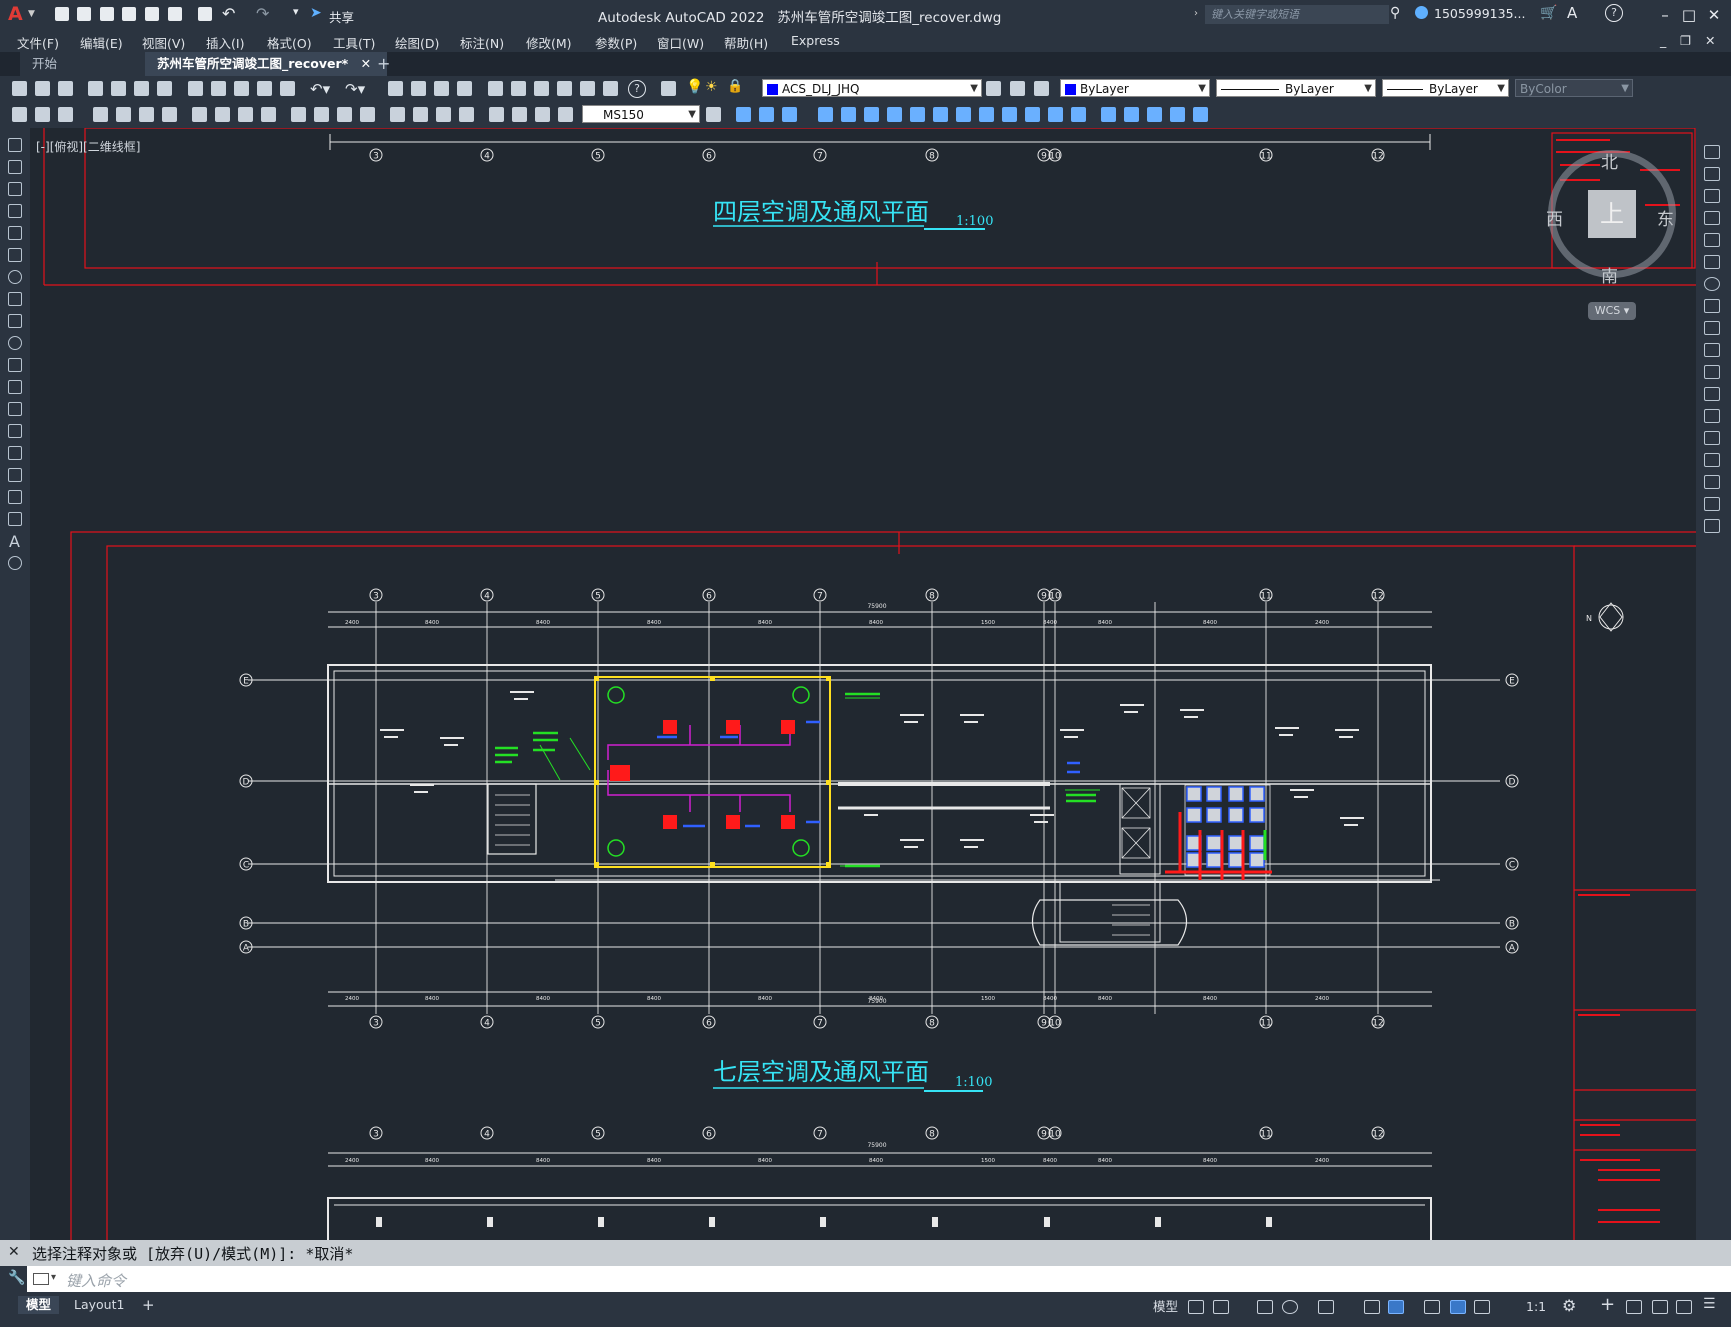 The image size is (1731, 1327). What do you see at coordinates (225, 42) in the screenshot?
I see `menu-insert: 插入(I)` at bounding box center [225, 42].